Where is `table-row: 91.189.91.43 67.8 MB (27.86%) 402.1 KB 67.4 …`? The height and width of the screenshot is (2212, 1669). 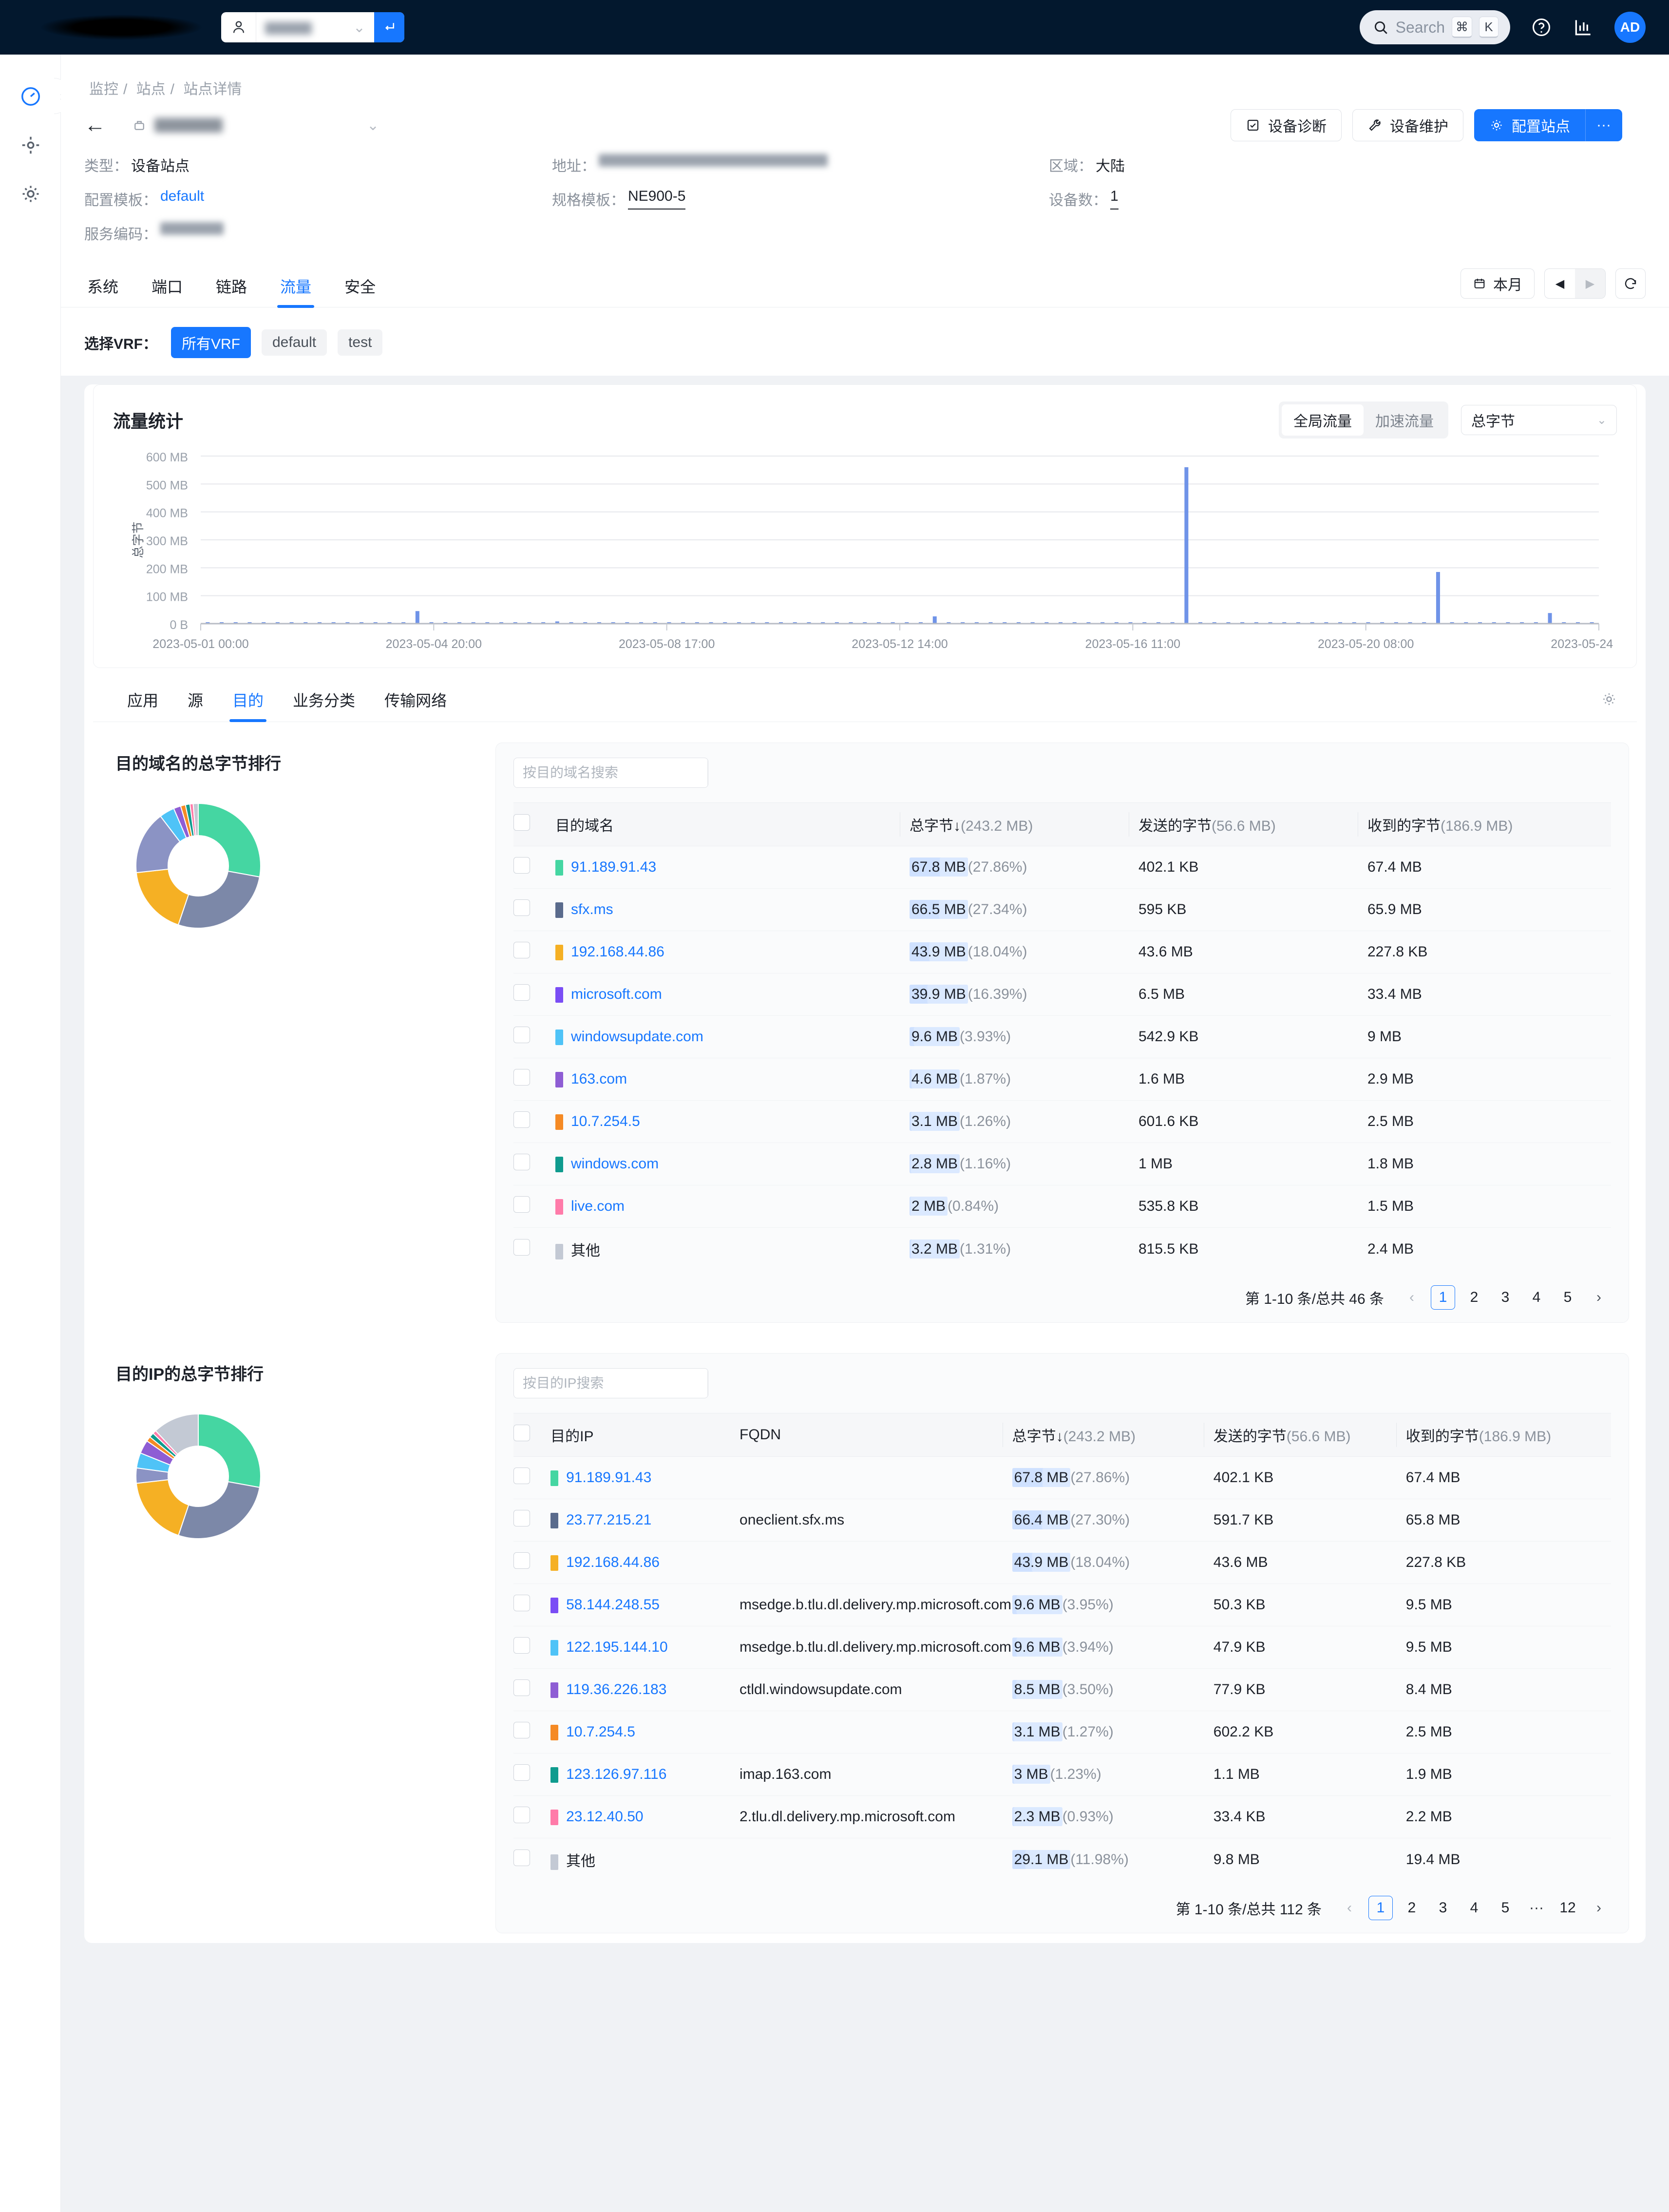
table-row: 91.189.91.43 67.8 MB (27.86%) 402.1 KB 67.4 … is located at coordinates (1062, 1477).